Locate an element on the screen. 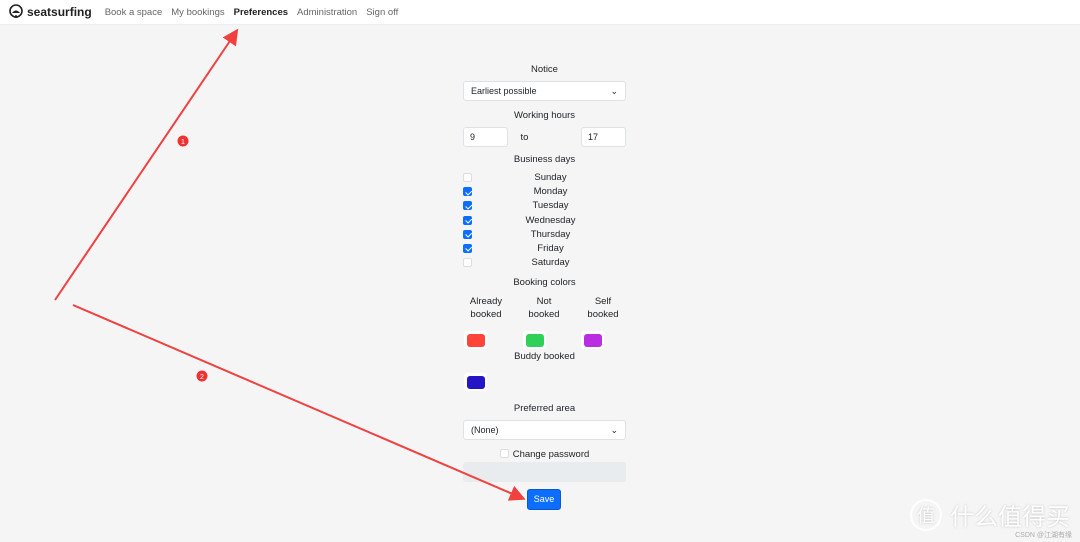 This screenshot has width=1080, height=542. watermark-credit: CSDN @江湖有缘 is located at coordinates (1043, 535).